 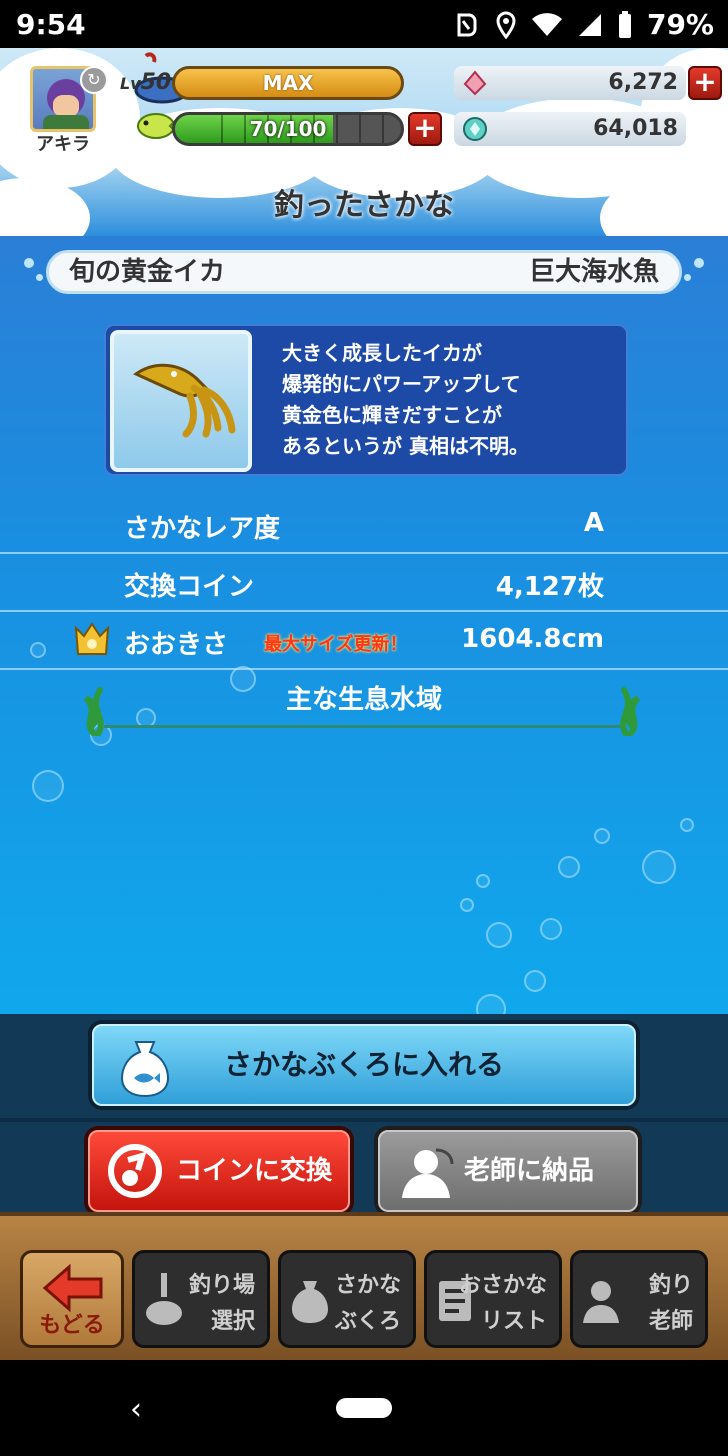 I want to click on signal-icon, so click(x=589, y=24).